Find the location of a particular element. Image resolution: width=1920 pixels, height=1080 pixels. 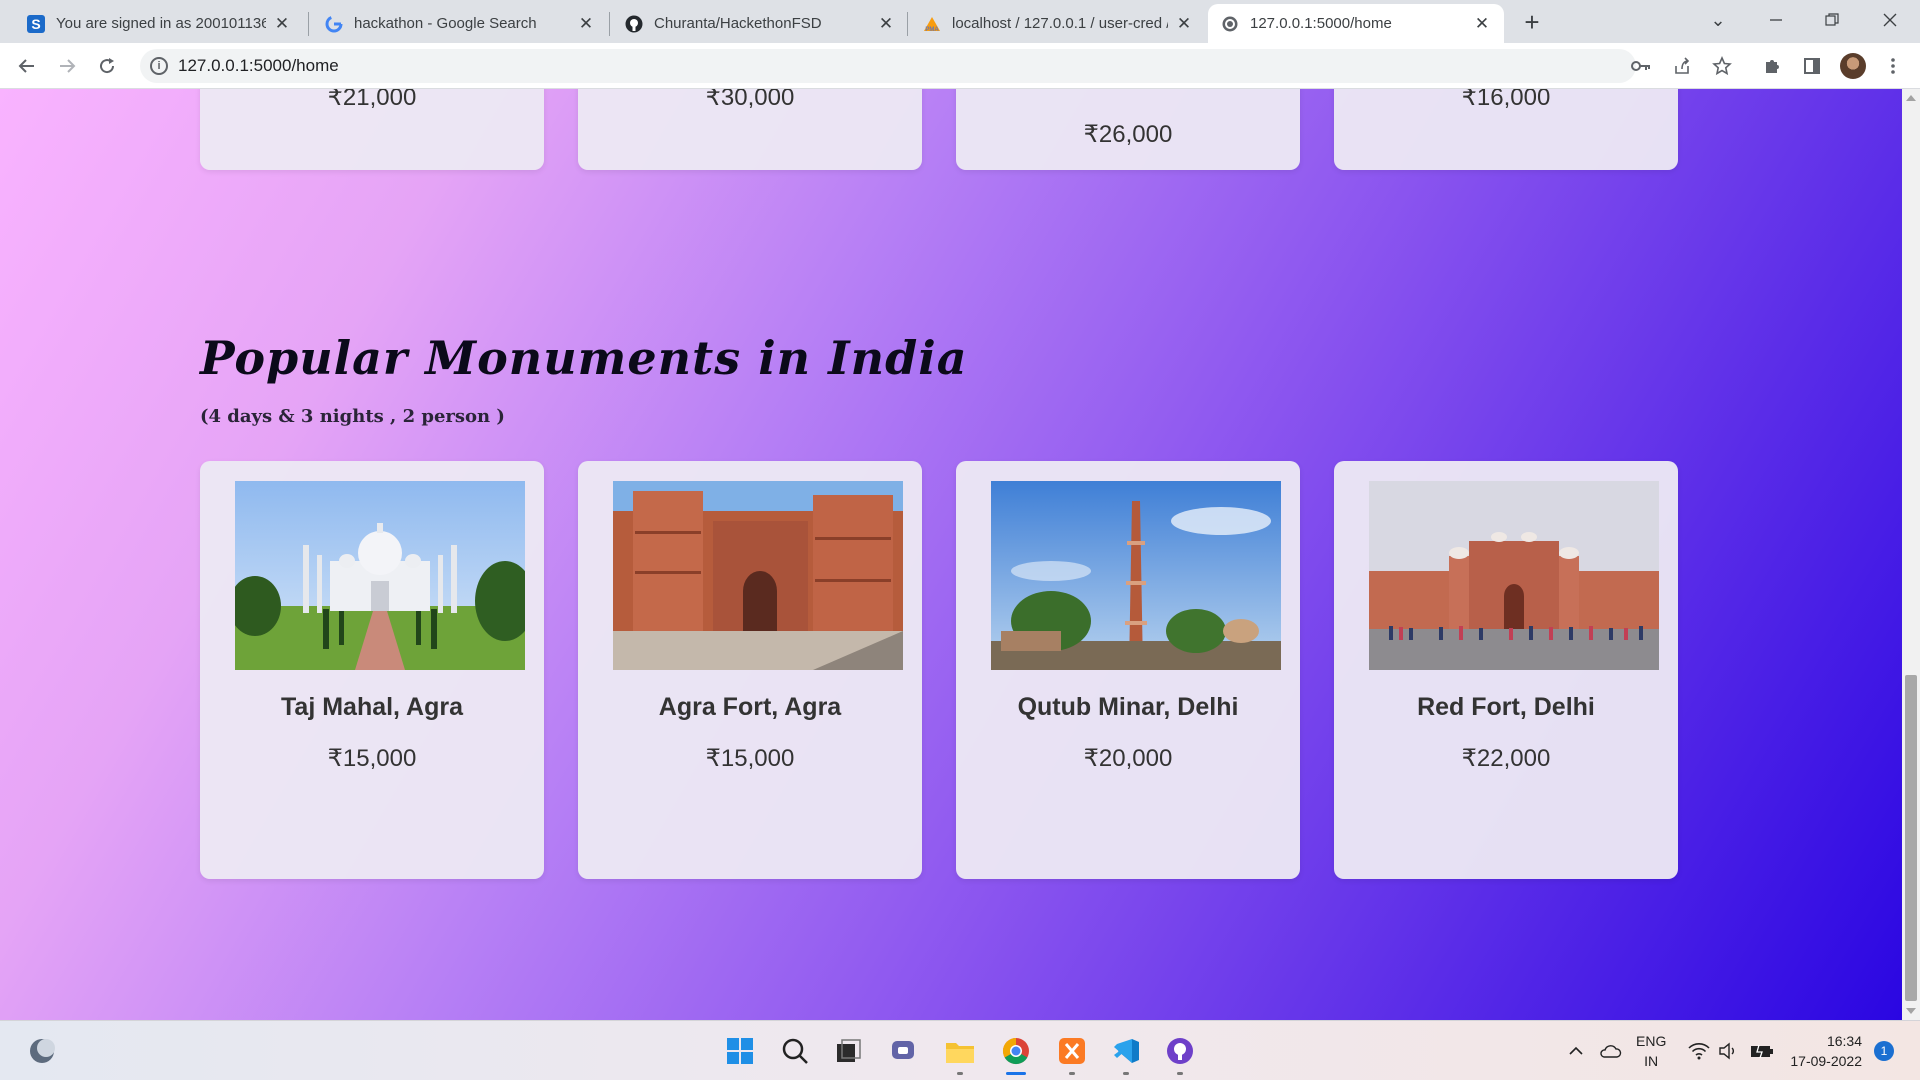

windows-taskbar: ENG IN 16:34 17-09-2022 1 is located at coordinates (960, 1050).